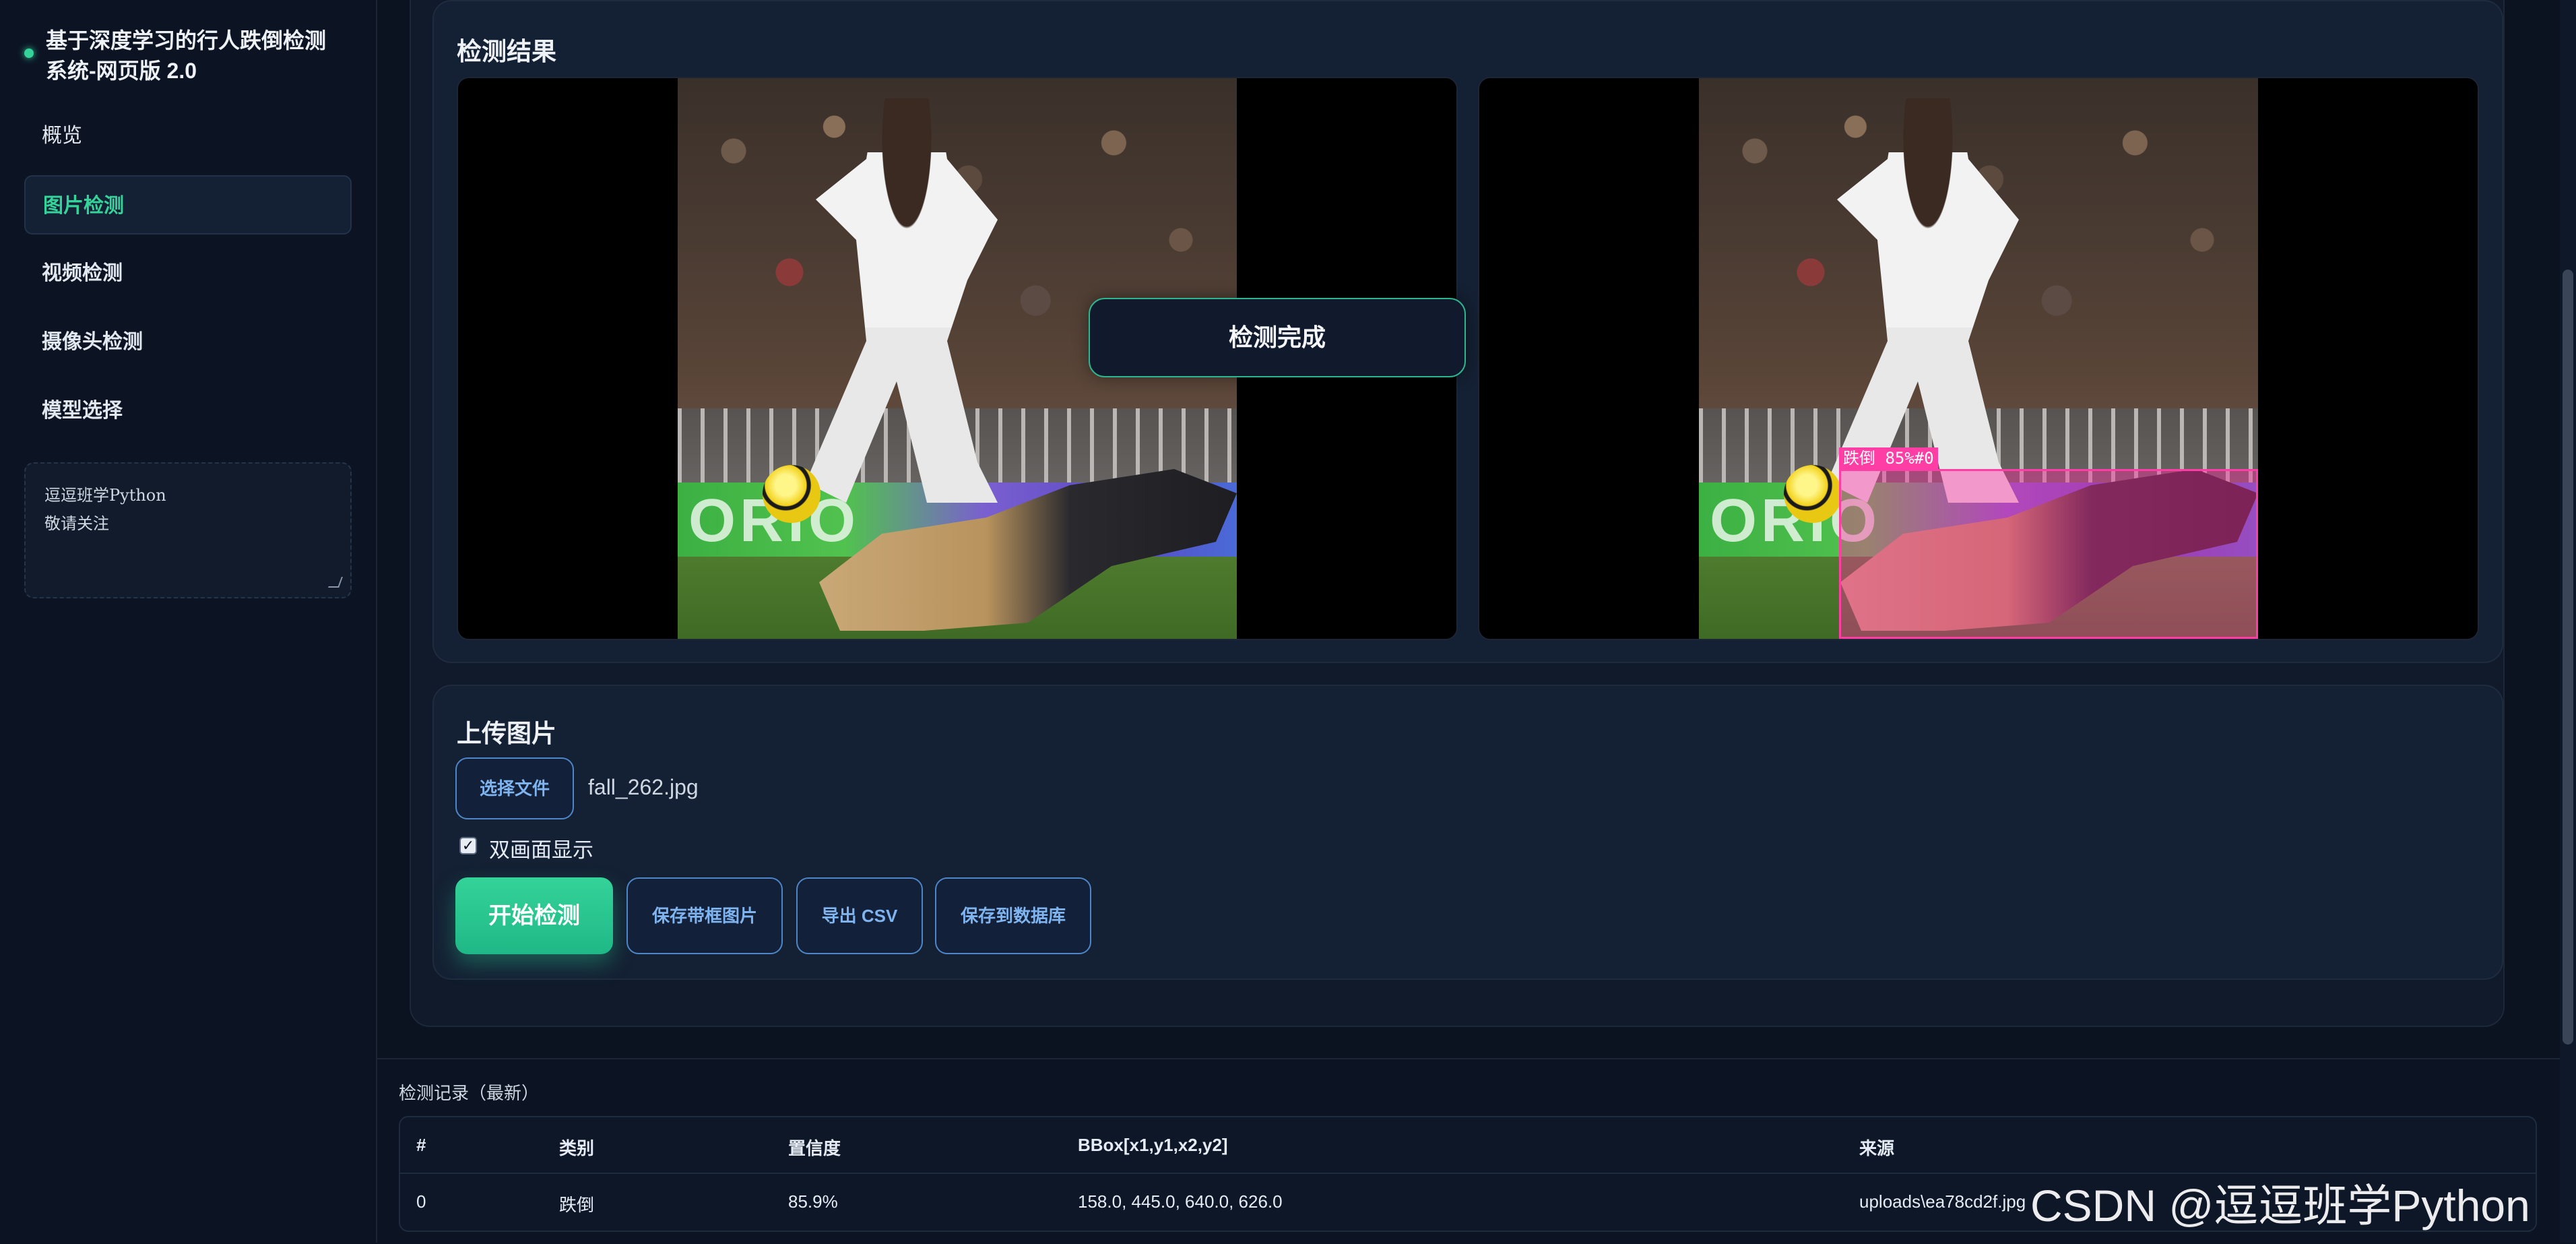  I want to click on column-header: BBox[x1,y1,x2,y2], so click(1153, 1145).